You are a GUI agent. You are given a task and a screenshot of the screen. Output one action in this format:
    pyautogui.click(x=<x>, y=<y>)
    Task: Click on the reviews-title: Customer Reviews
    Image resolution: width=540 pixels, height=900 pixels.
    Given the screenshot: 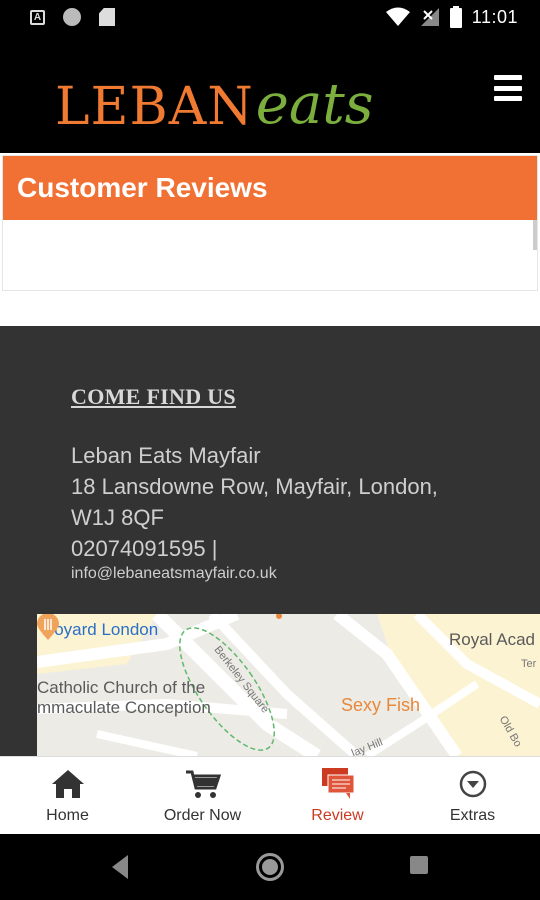 What is the action you would take?
    pyautogui.click(x=142, y=187)
    